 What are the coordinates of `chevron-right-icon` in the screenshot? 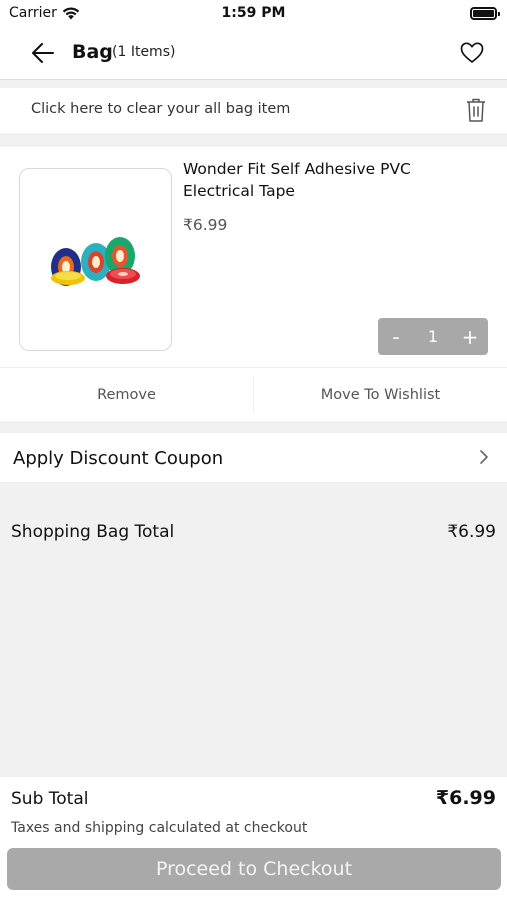 It's located at (484, 457).